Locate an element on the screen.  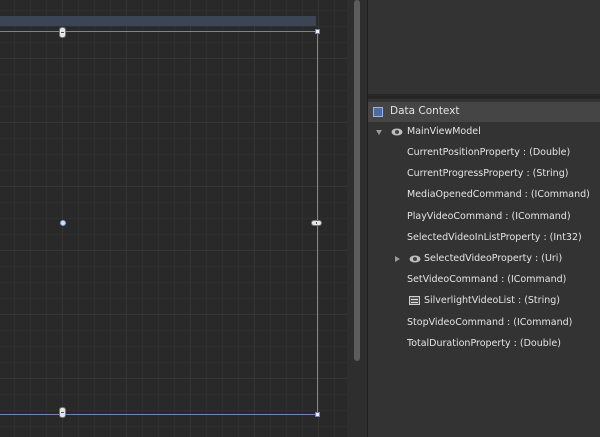
panel-splitter is located at coordinates (484, 96).